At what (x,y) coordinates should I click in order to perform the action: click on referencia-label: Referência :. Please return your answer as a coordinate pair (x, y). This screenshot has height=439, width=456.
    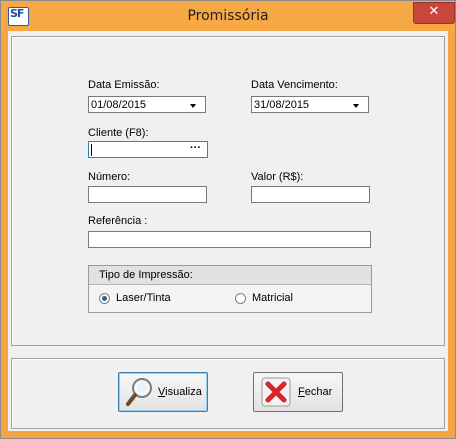
    Looking at the image, I should click on (118, 221).